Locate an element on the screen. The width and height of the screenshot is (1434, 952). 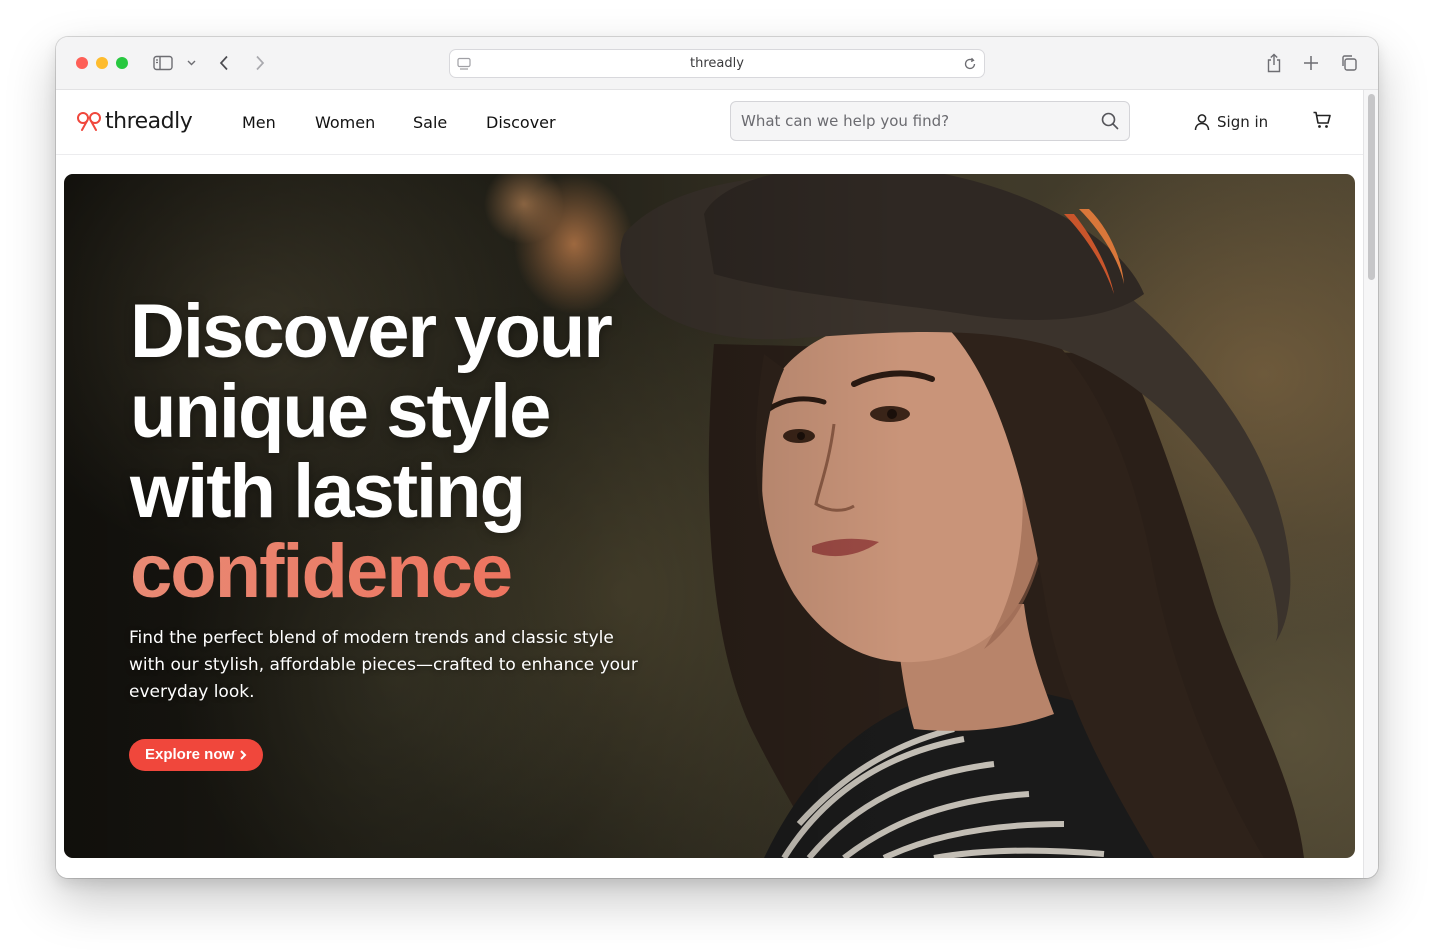
nav-discover: Discover is located at coordinates (521, 122).